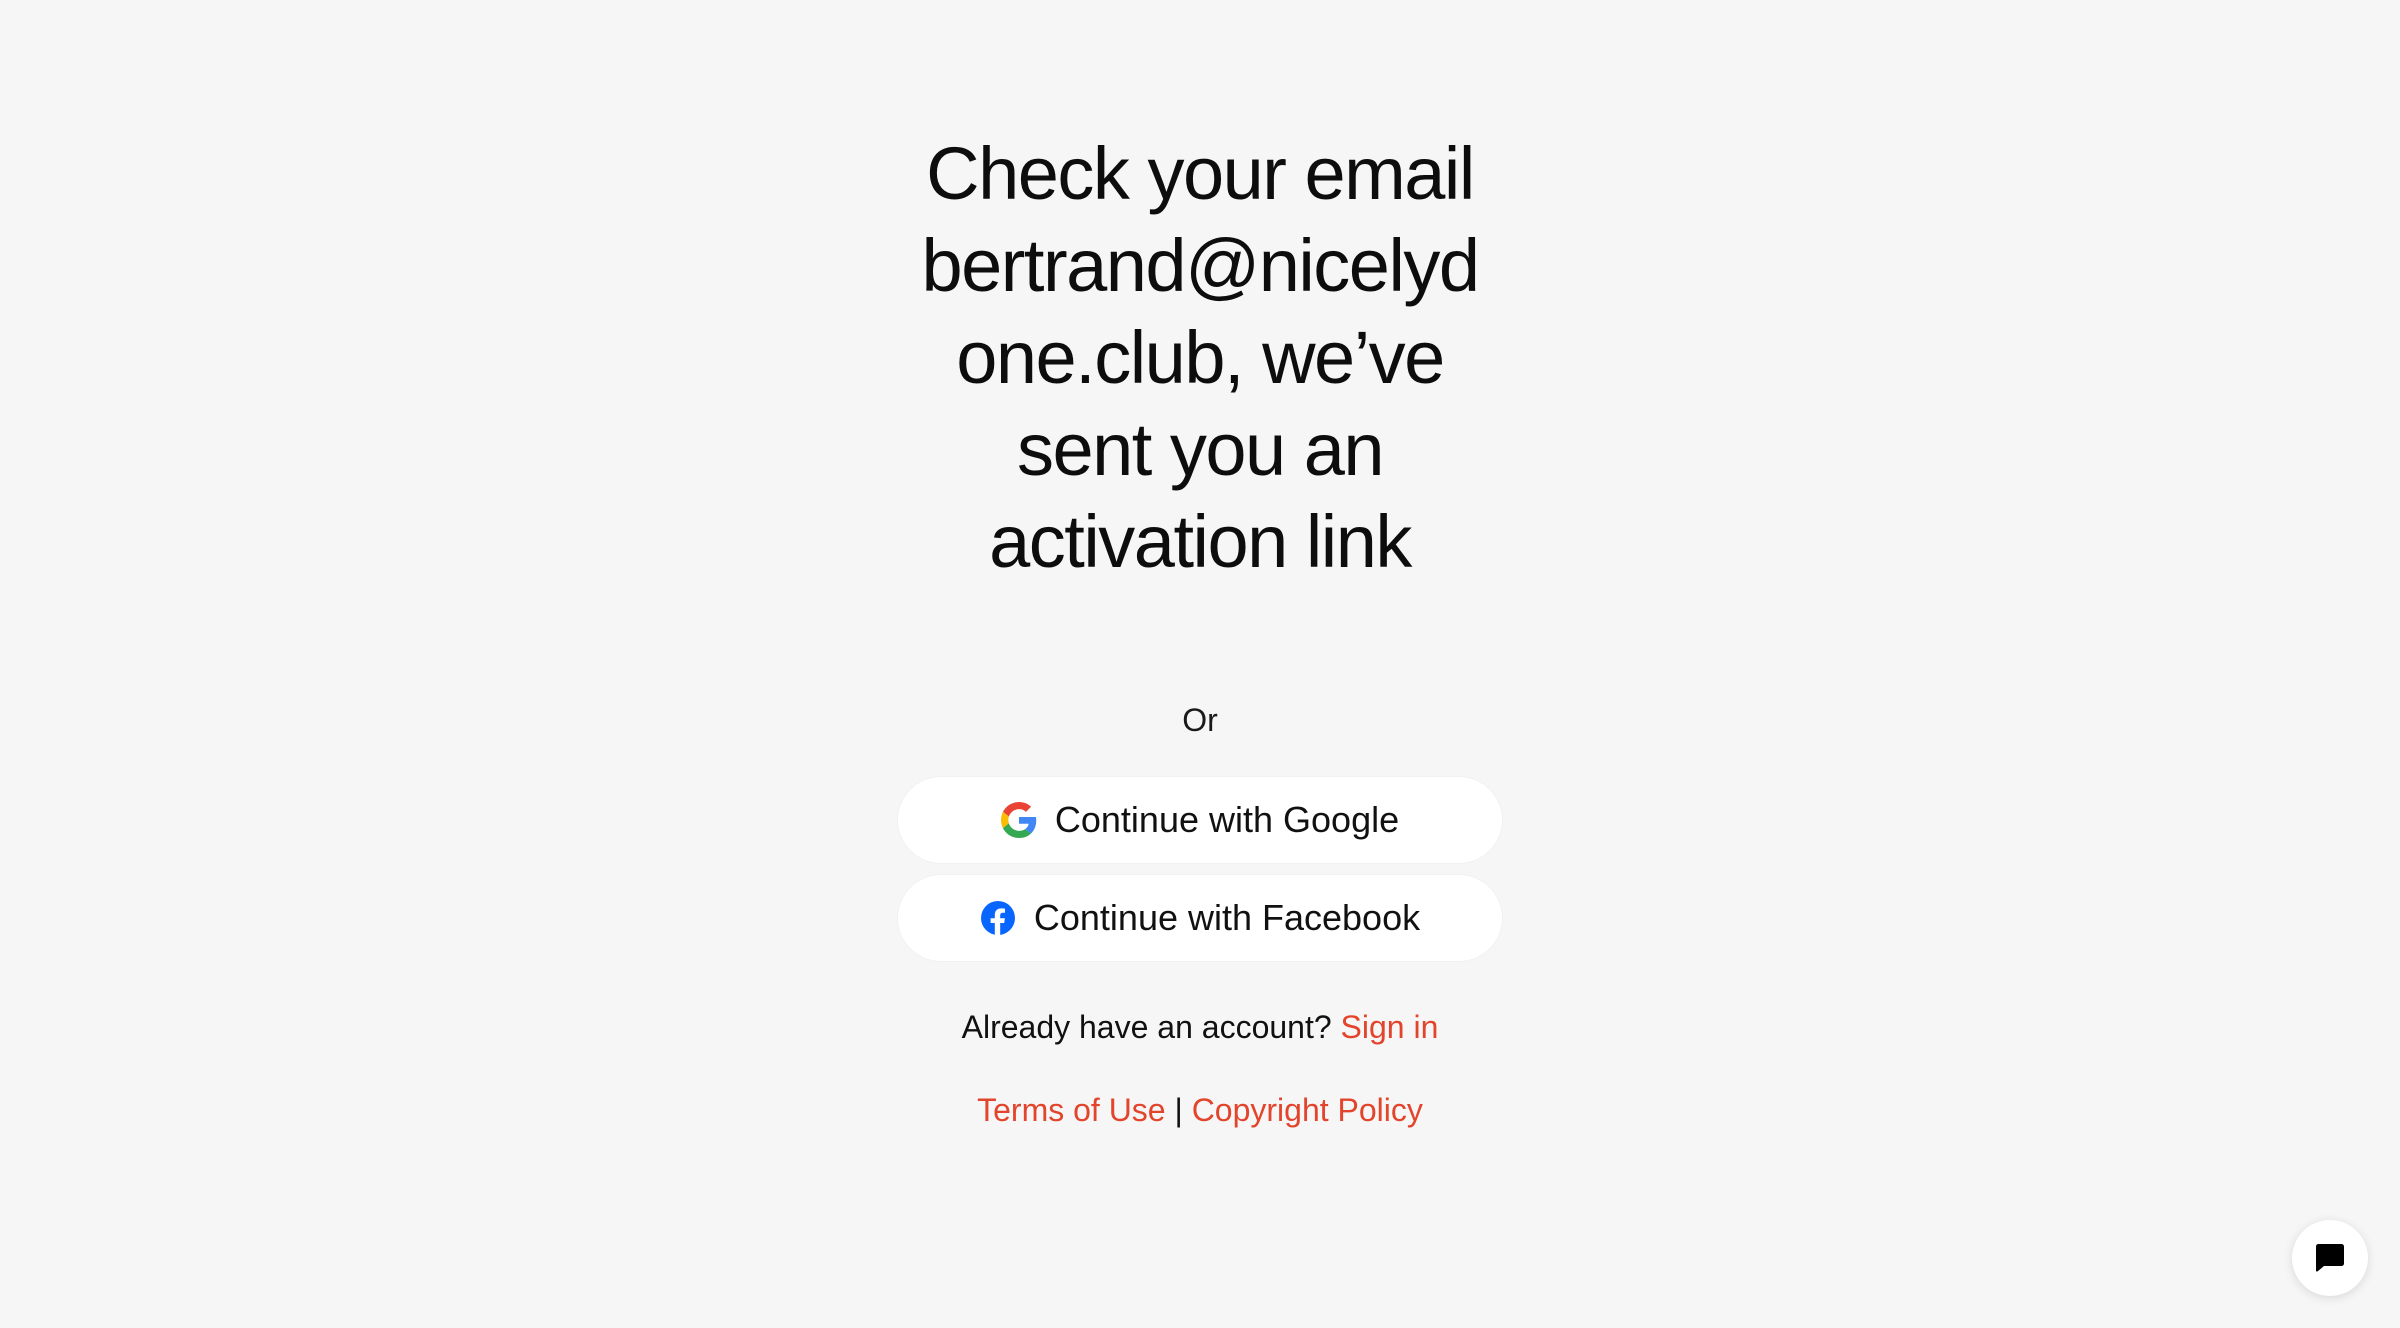 The height and width of the screenshot is (1328, 2400). I want to click on chat-bubble-icon, so click(2330, 1258).